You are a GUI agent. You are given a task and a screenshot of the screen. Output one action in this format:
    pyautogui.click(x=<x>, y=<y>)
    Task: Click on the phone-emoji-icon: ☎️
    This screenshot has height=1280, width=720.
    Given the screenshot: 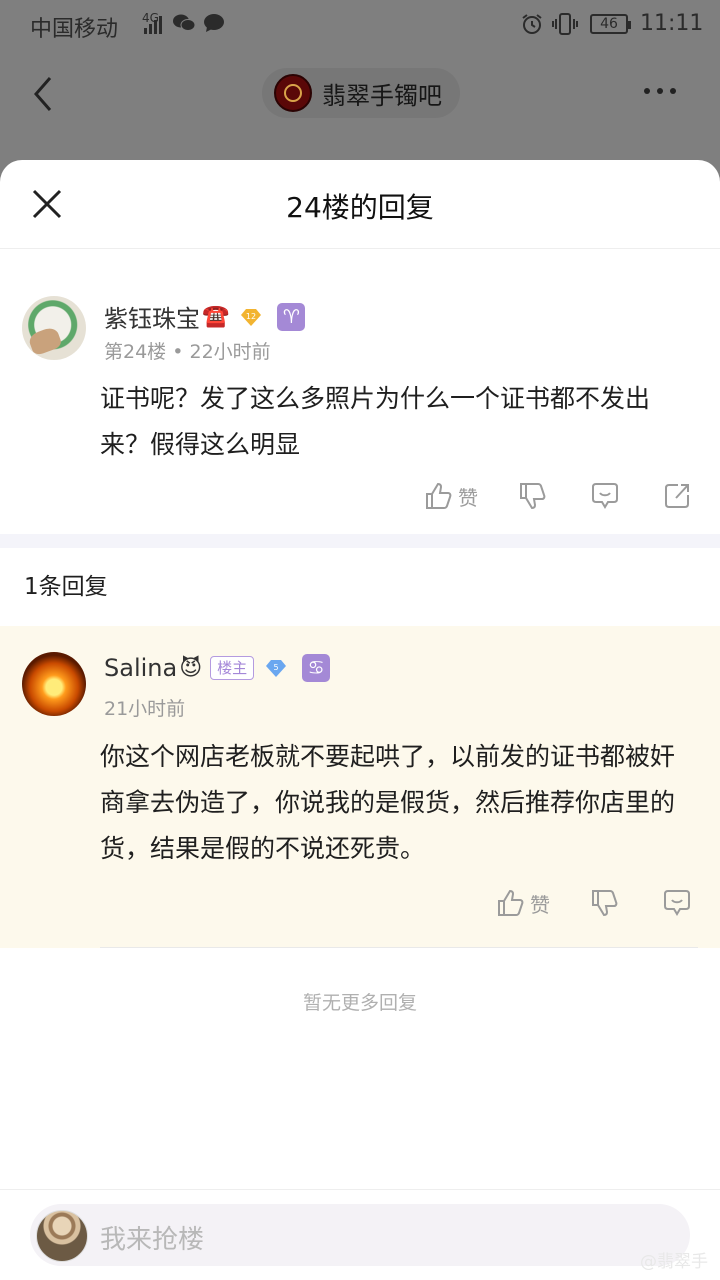 What is the action you would take?
    pyautogui.click(x=216, y=316)
    